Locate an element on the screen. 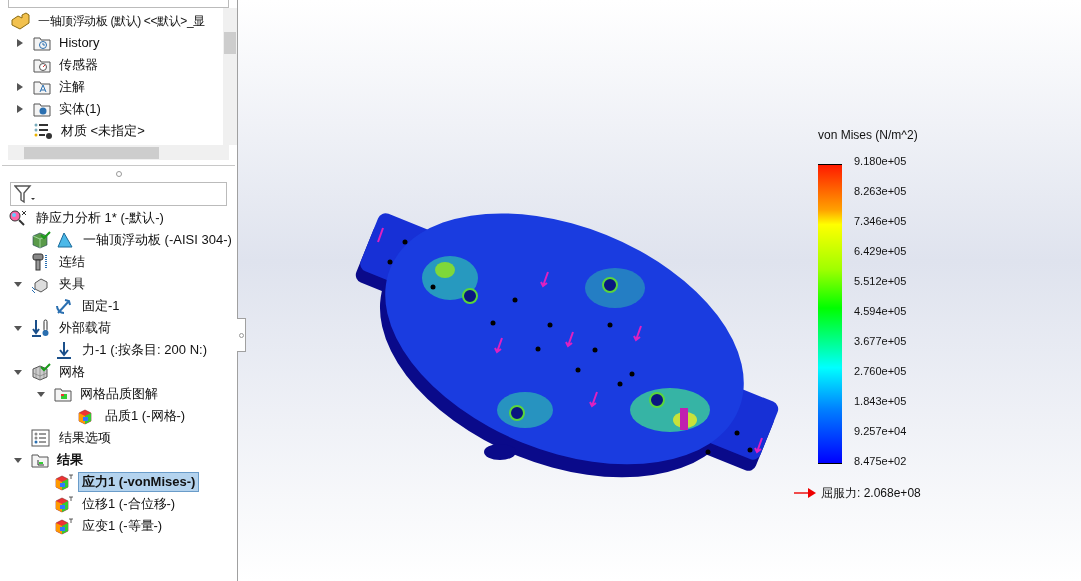  scale-label: 8.263e+05 is located at coordinates (880, 191).